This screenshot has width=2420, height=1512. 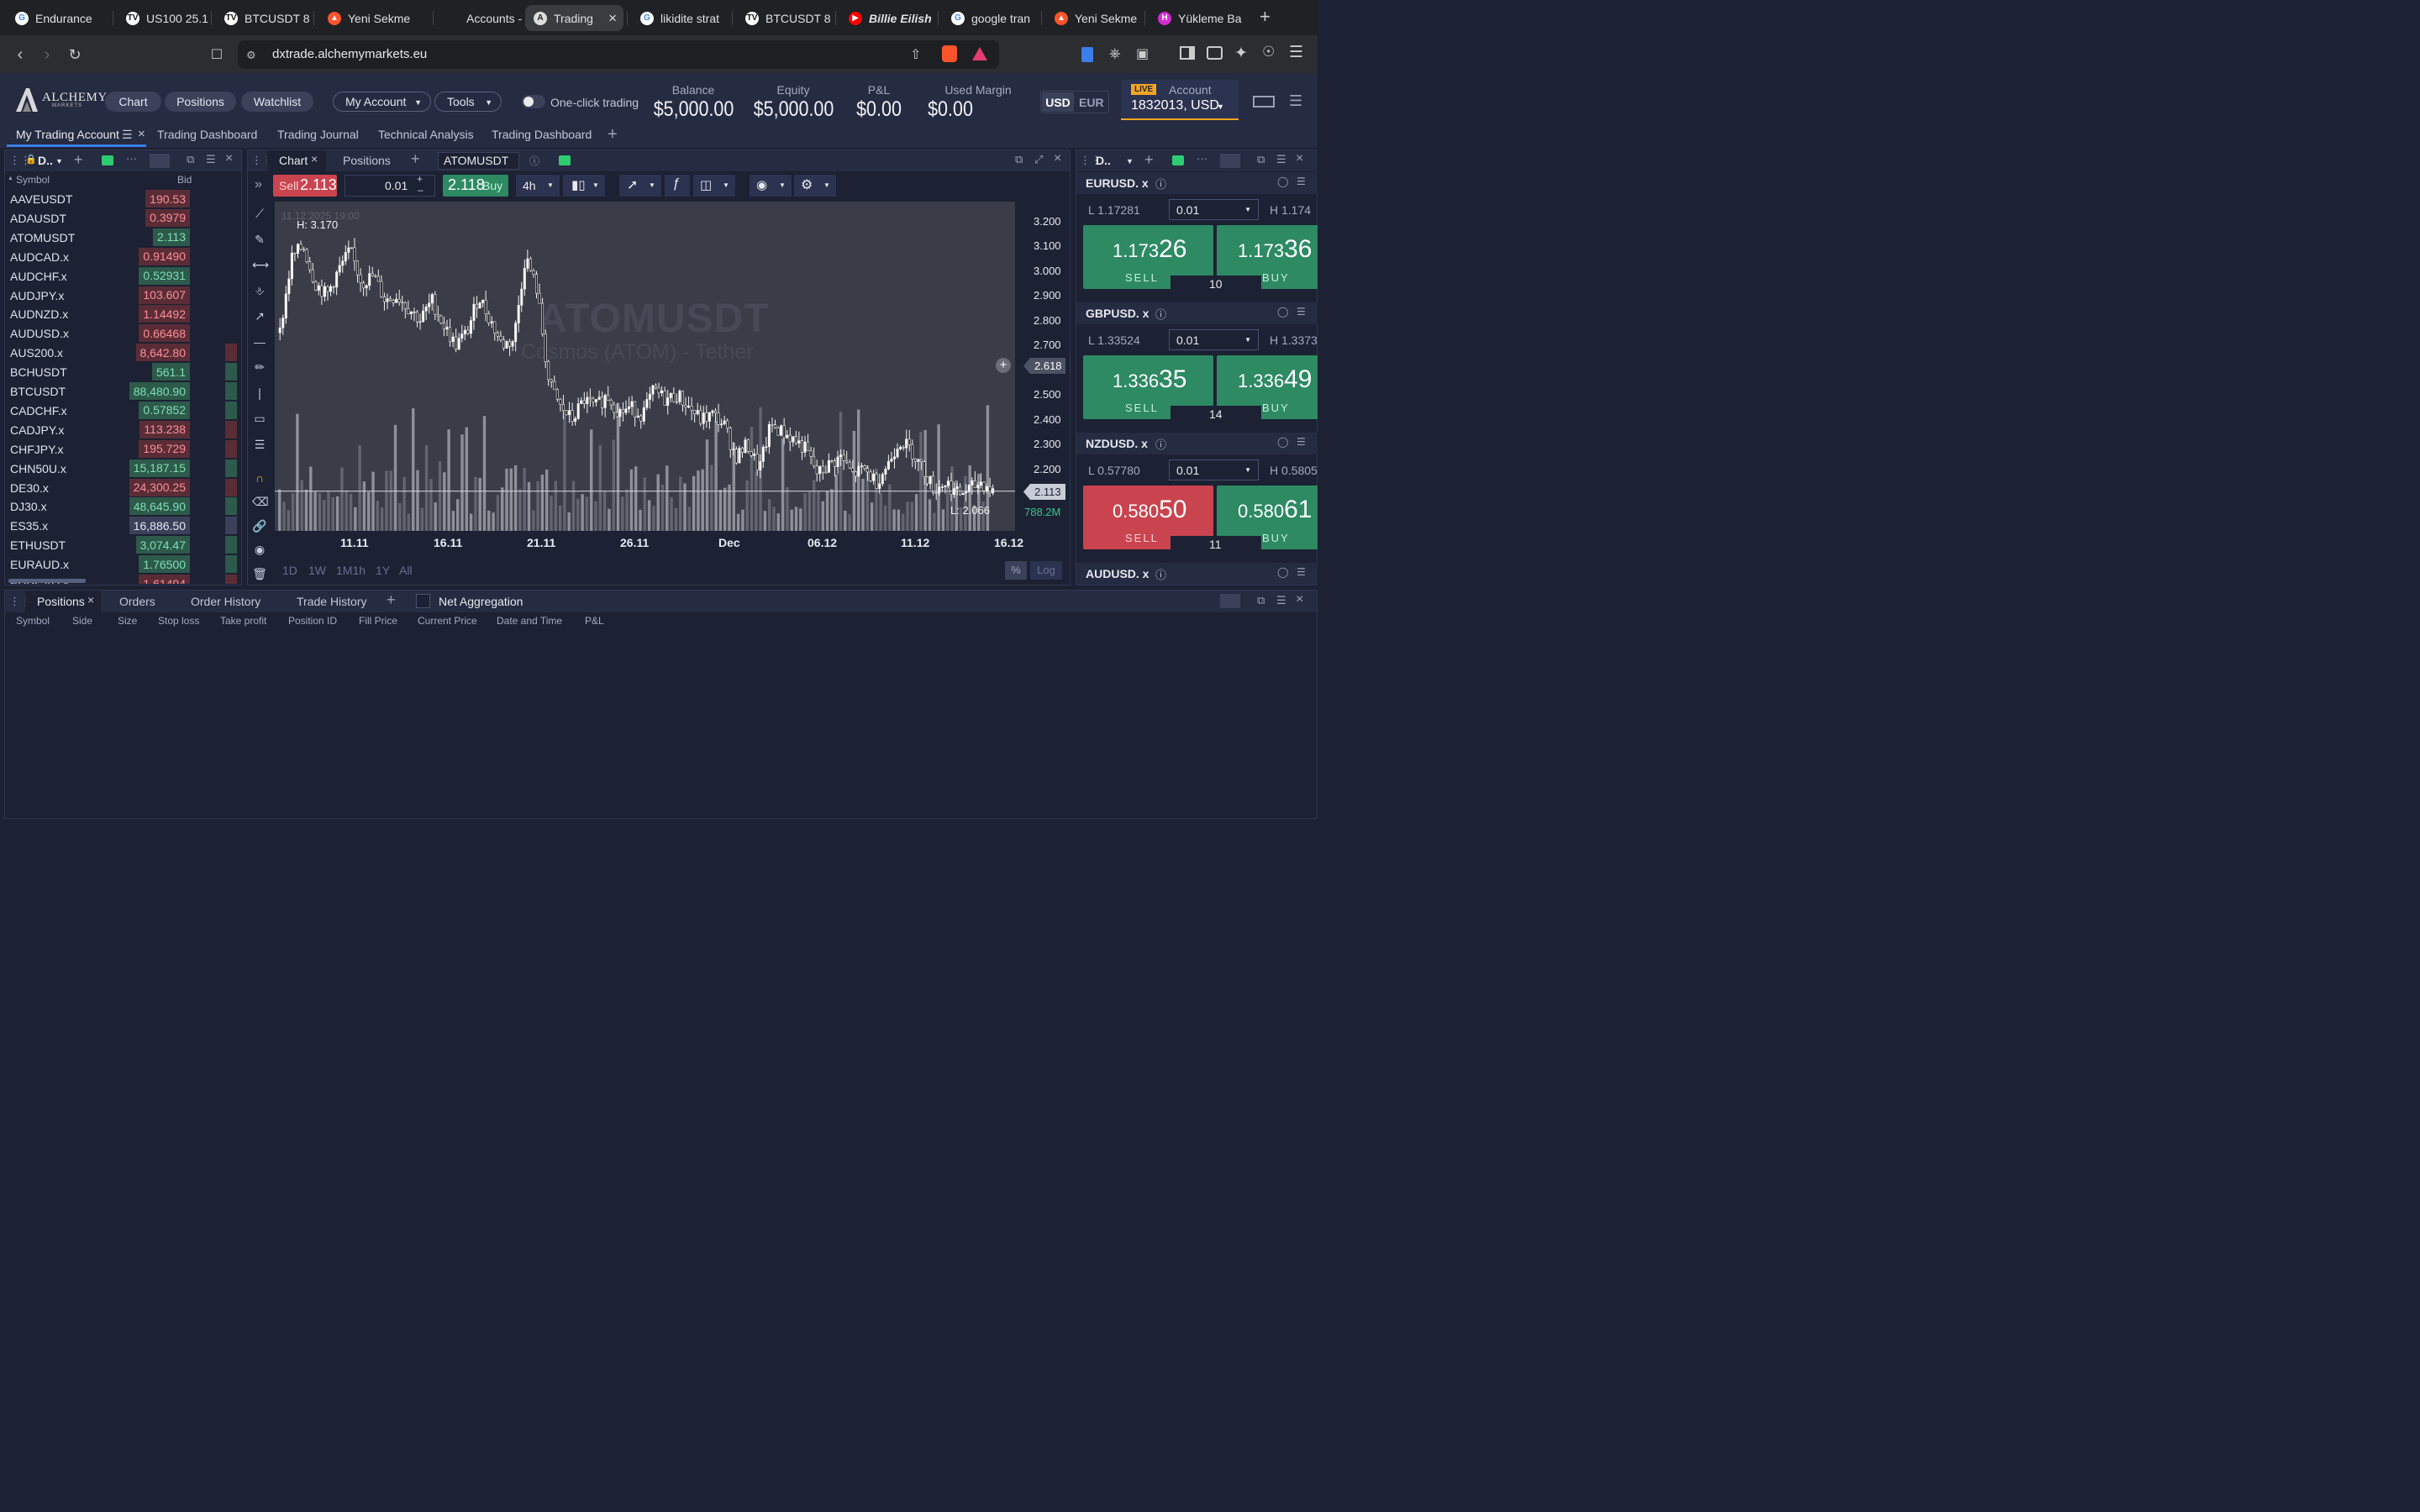 What do you see at coordinates (45, 160) in the screenshot?
I see `watchlist-name: D..` at bounding box center [45, 160].